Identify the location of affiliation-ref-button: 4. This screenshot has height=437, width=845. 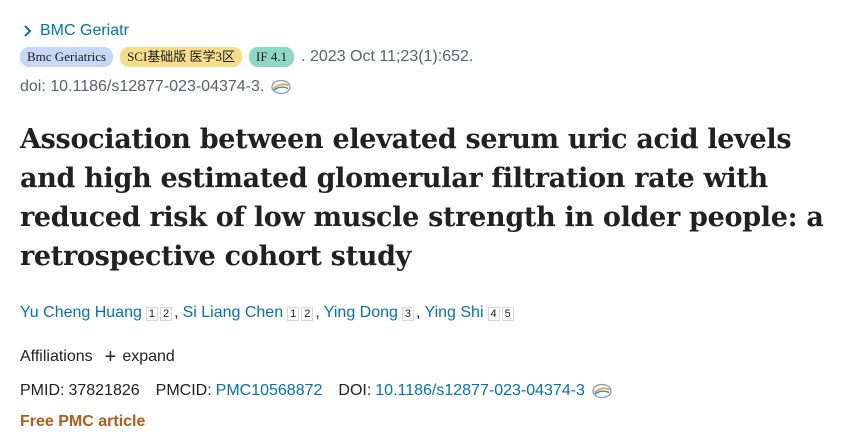
(493, 314).